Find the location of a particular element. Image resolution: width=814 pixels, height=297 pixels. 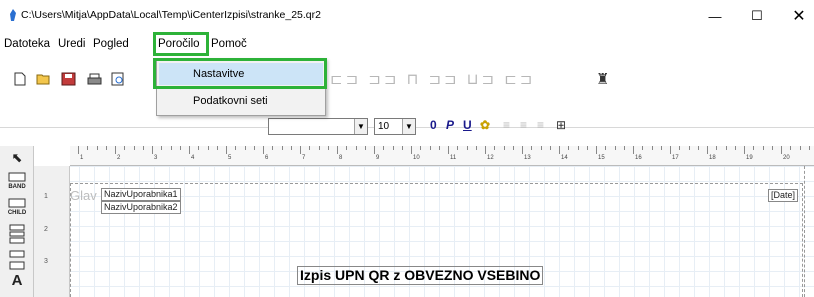

group-band-icon is located at coordinates (17, 235).